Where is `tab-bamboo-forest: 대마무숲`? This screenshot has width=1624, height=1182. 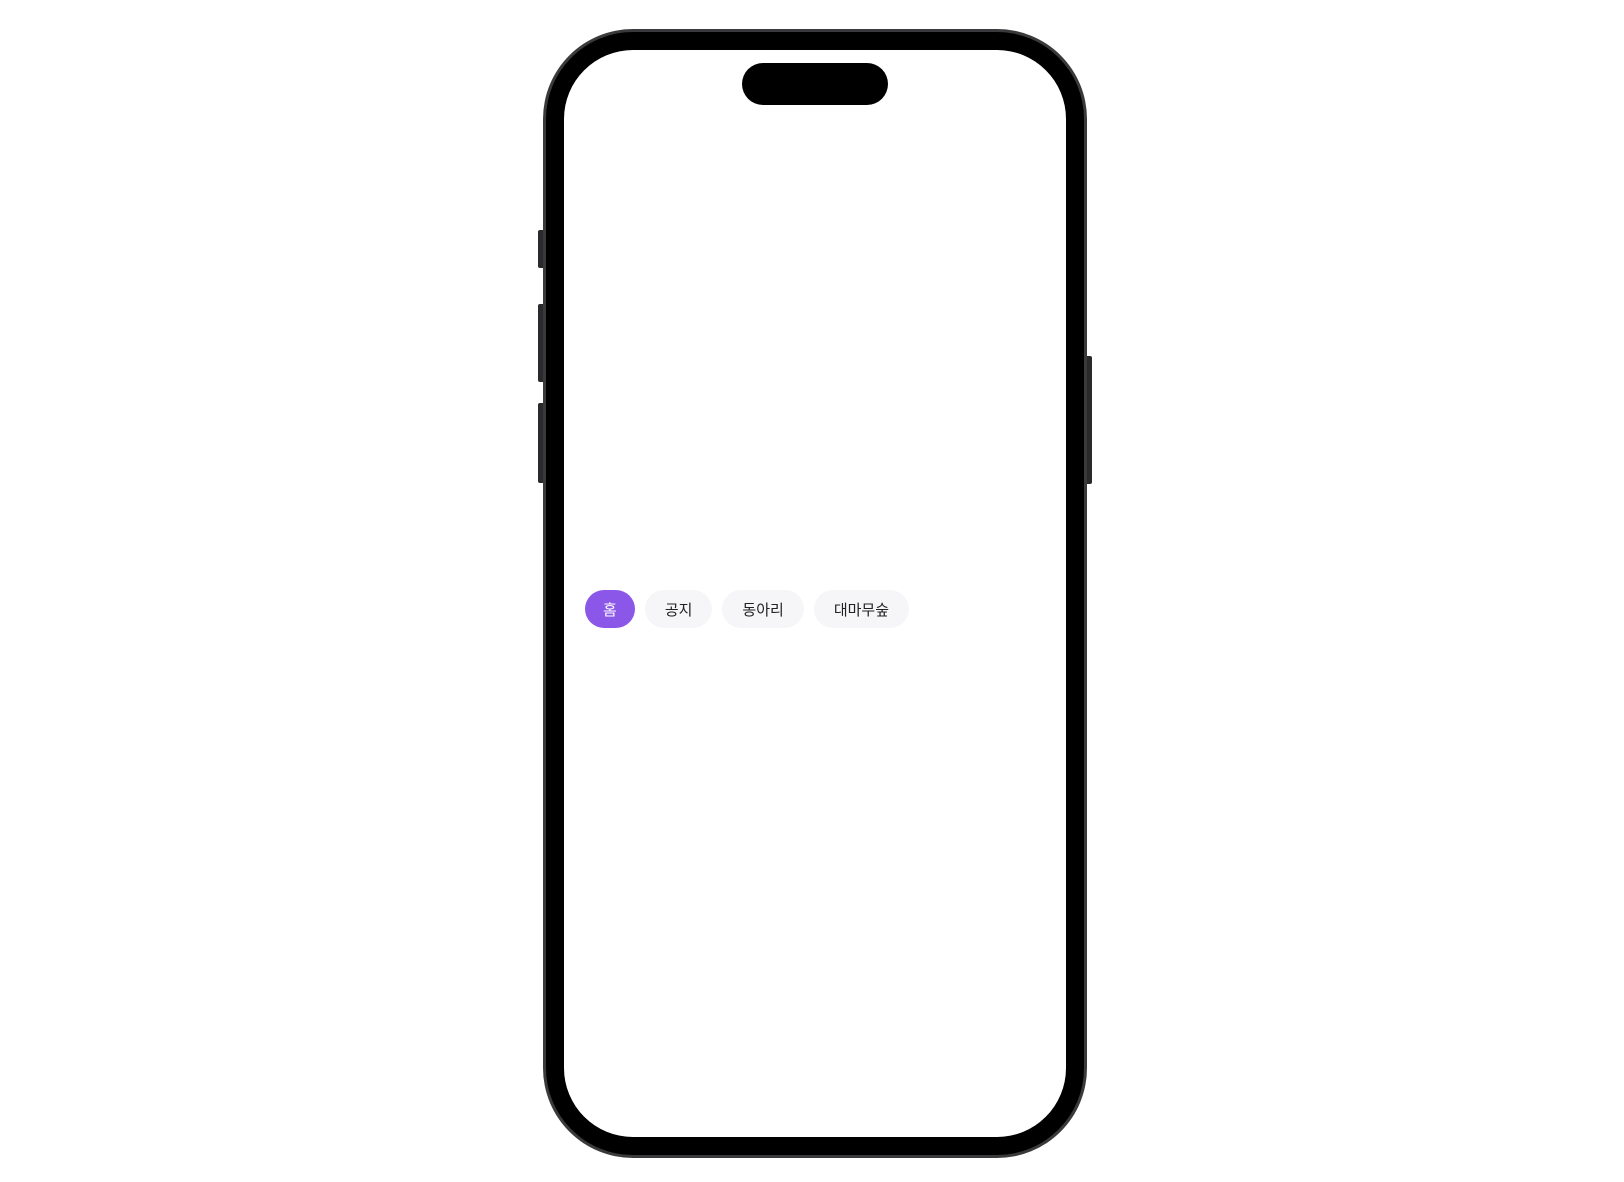
tab-bamboo-forest: 대마무숲 is located at coordinates (861, 609).